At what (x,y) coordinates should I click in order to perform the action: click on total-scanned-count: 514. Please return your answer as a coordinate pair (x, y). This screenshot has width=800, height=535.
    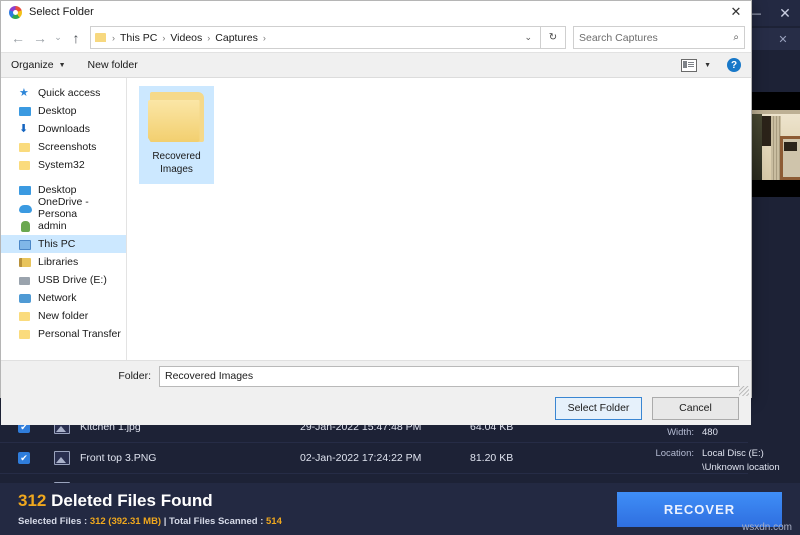
    Looking at the image, I should click on (274, 521).